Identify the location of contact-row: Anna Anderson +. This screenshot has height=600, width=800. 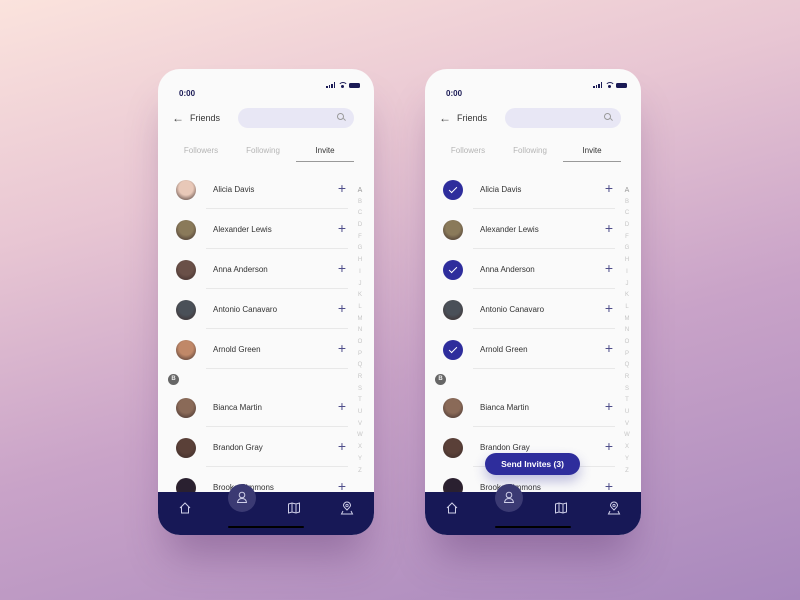
(262, 269).